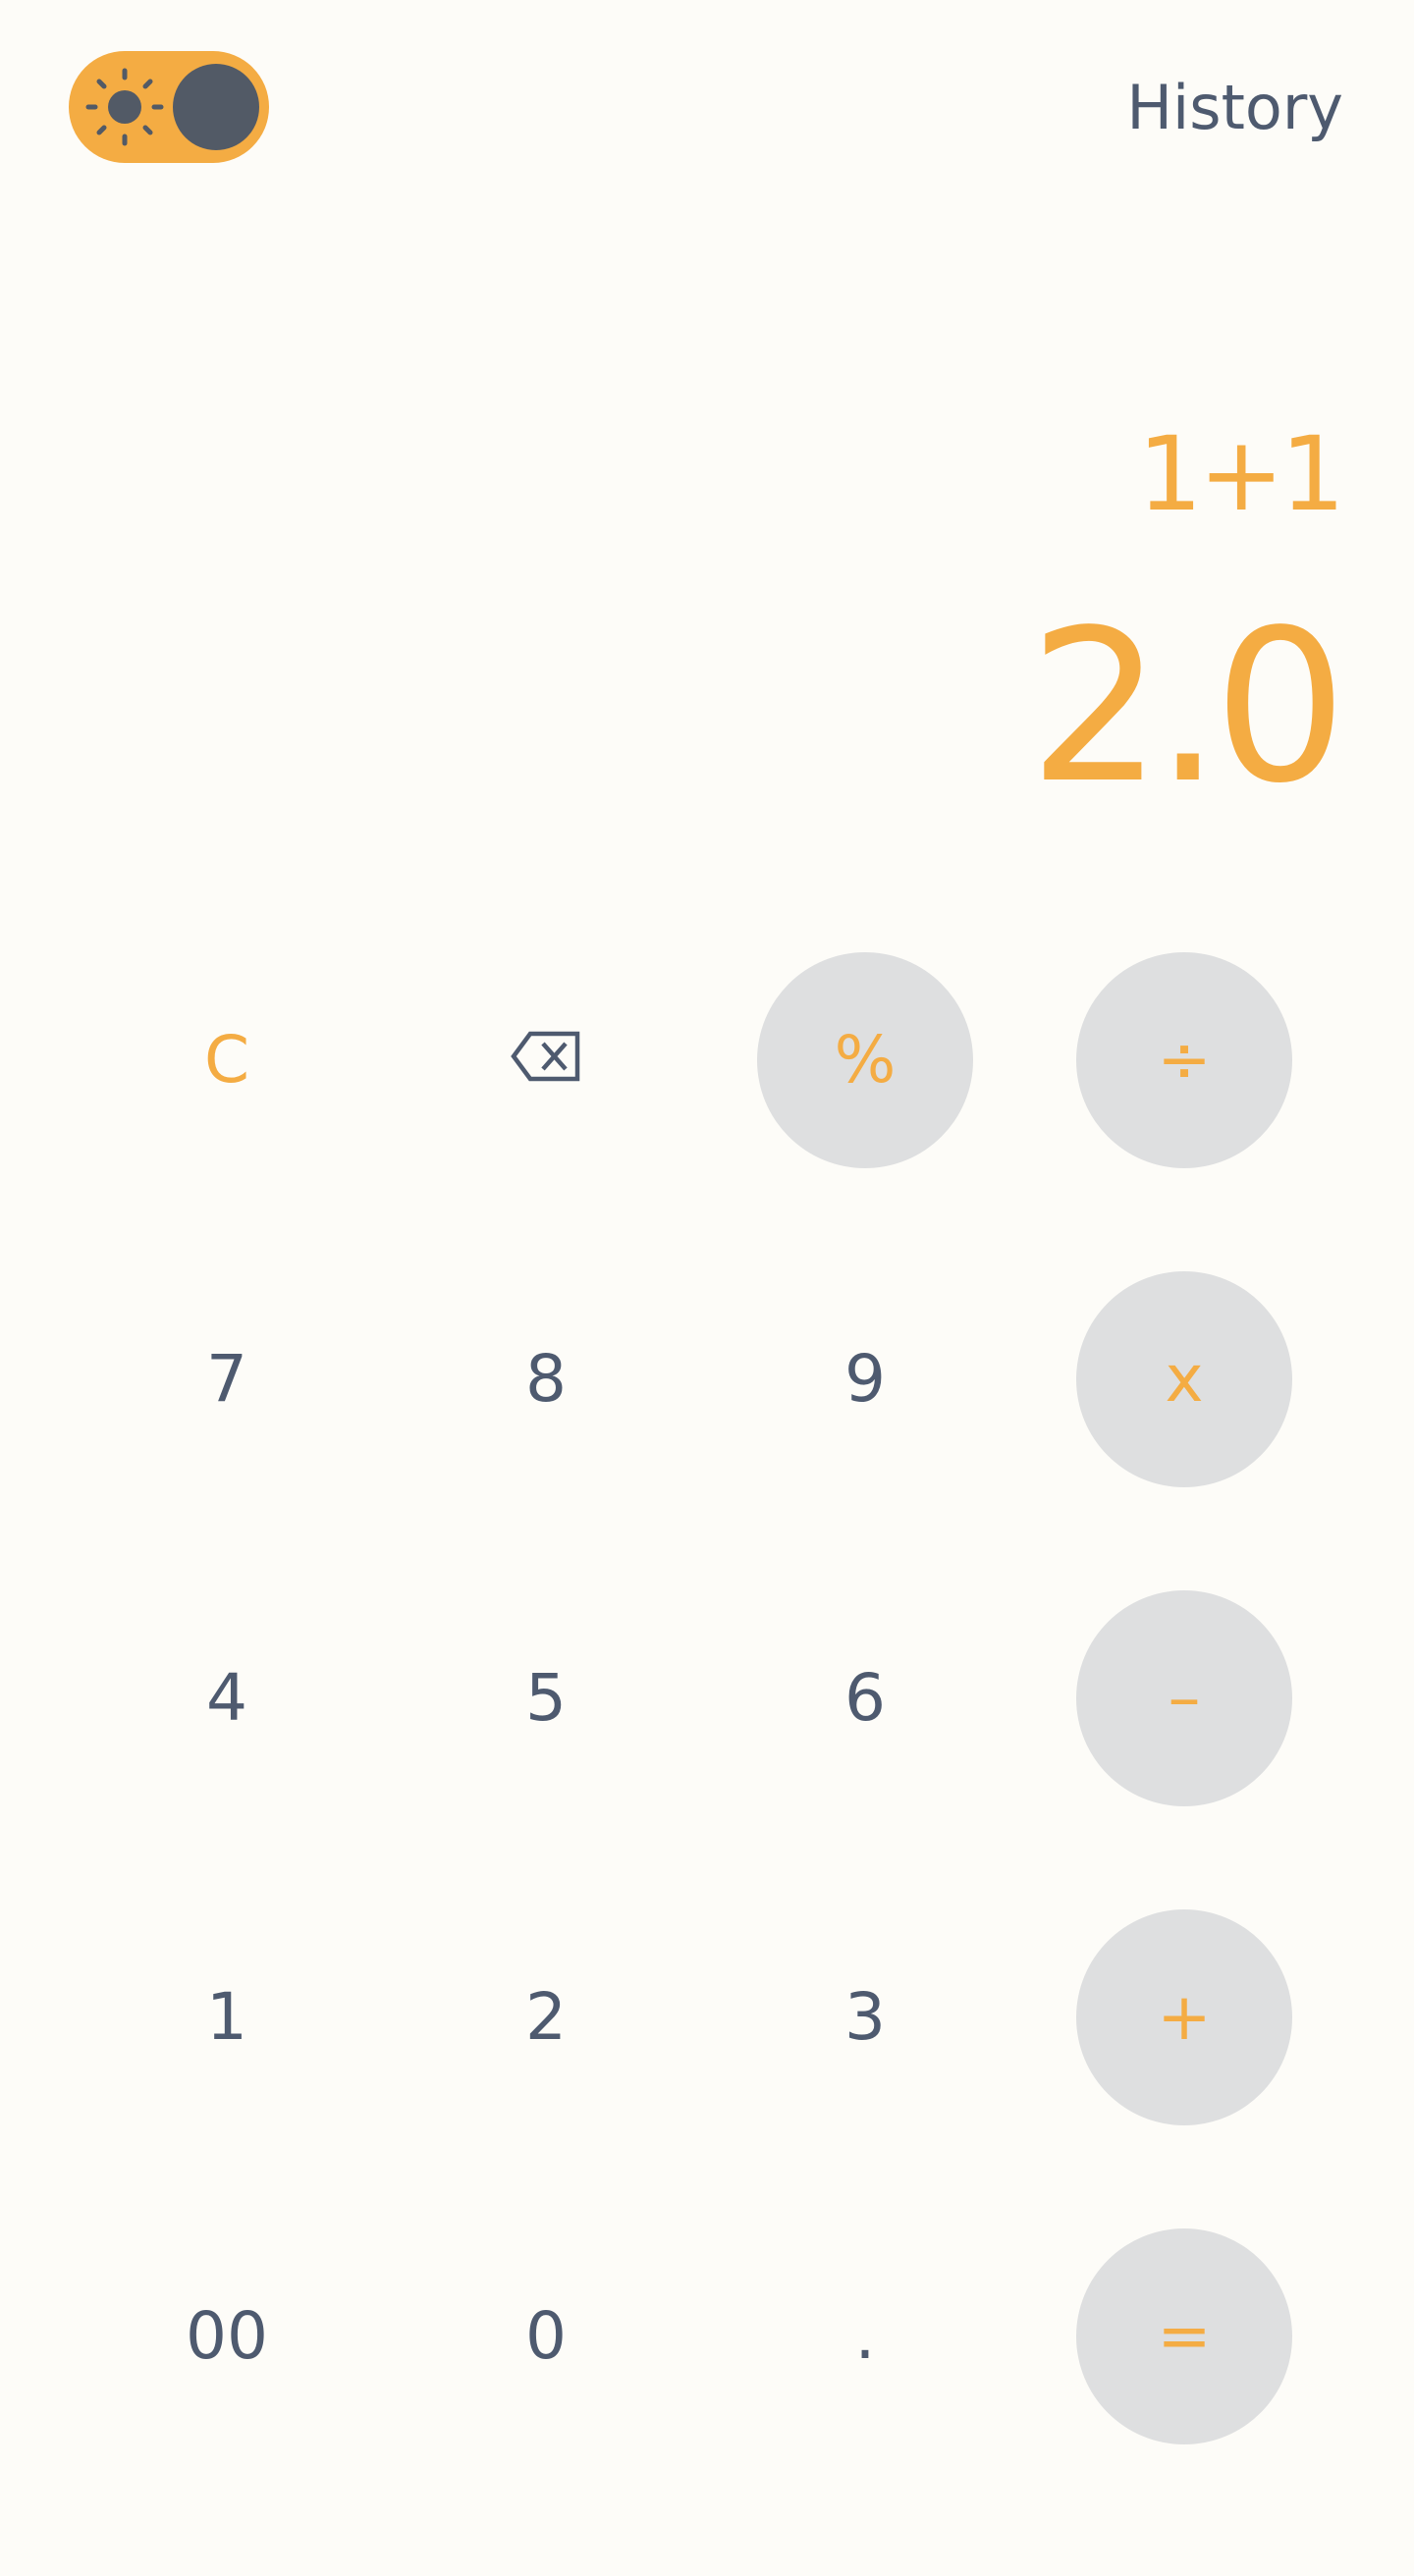  What do you see at coordinates (227, 2336) in the screenshot?
I see `double-zero-button: 00` at bounding box center [227, 2336].